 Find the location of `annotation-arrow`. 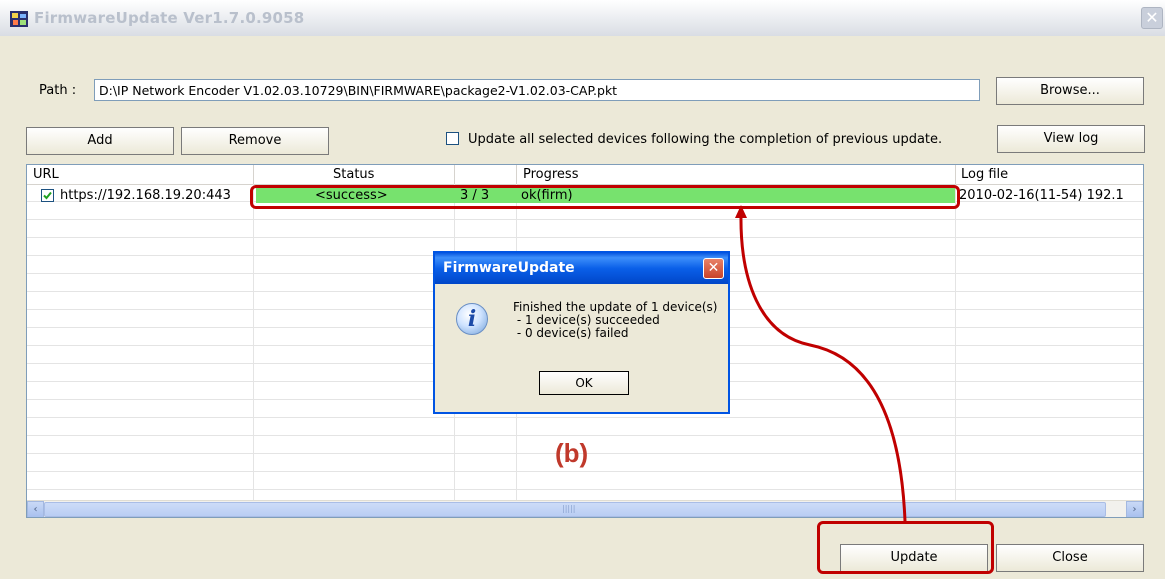

annotation-arrow is located at coordinates (821, 363).